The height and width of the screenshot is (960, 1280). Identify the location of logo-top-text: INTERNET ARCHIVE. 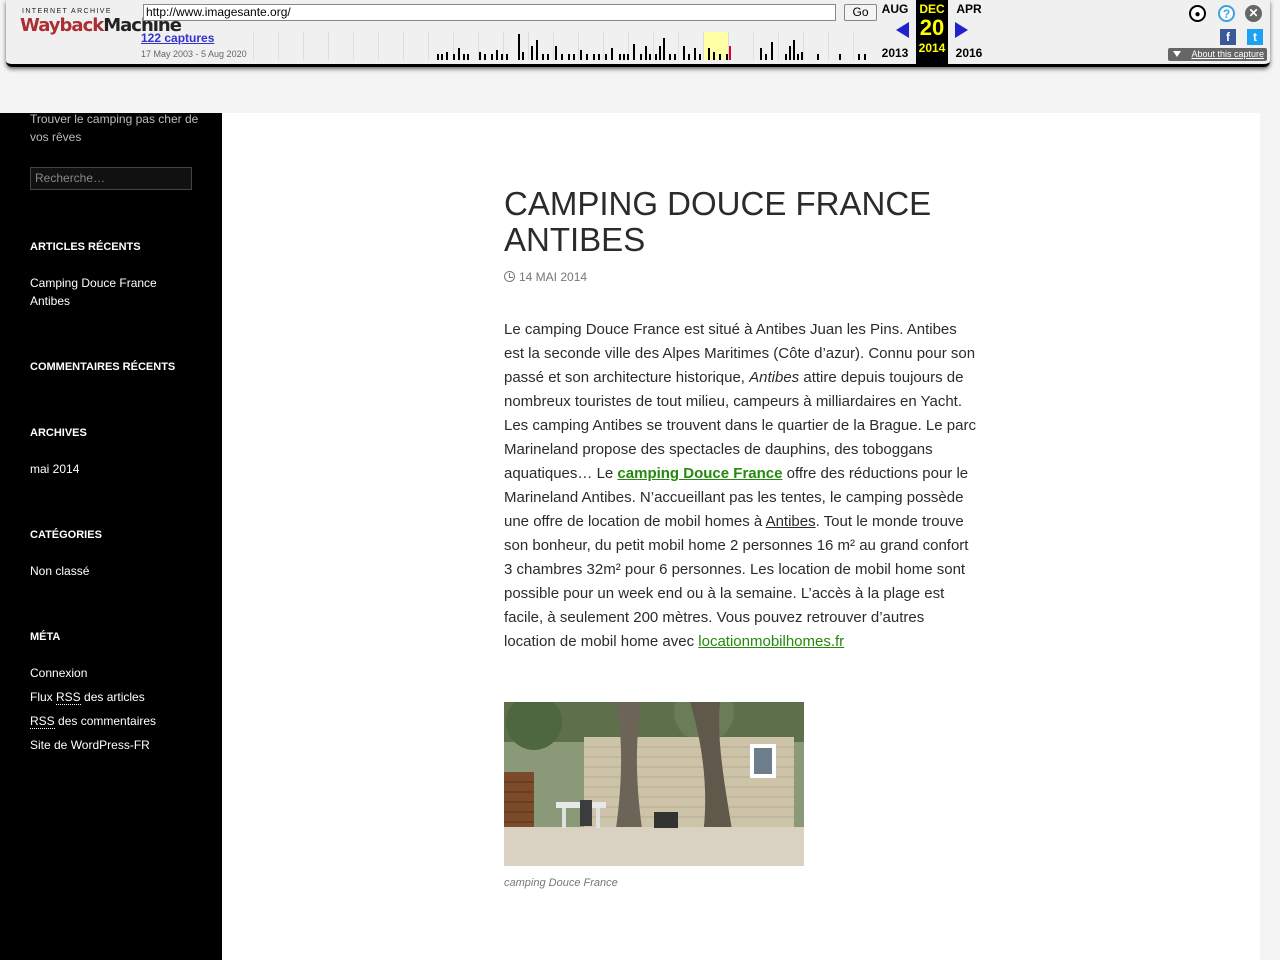
(67, 11).